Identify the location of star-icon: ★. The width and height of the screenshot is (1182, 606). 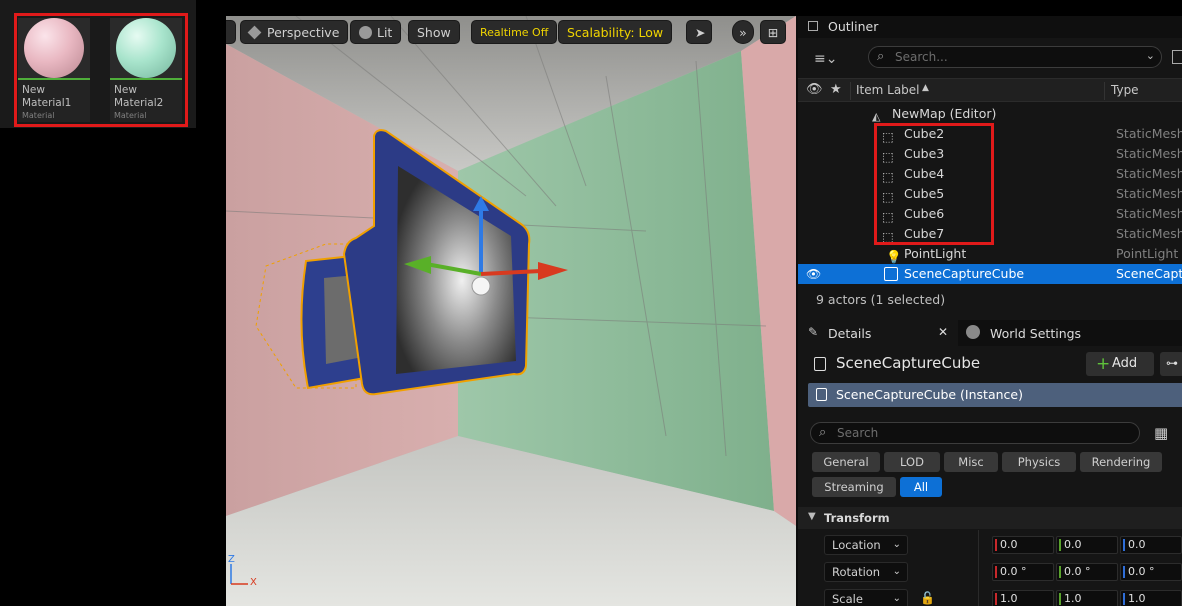
(836, 89).